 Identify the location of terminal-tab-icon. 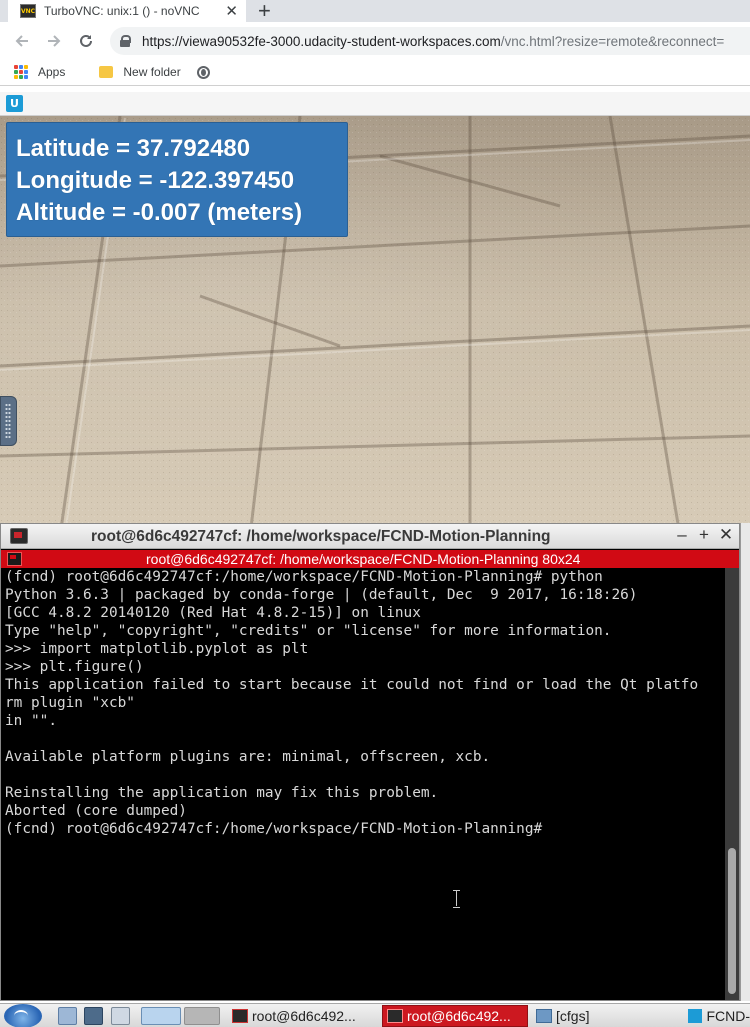
(14, 559).